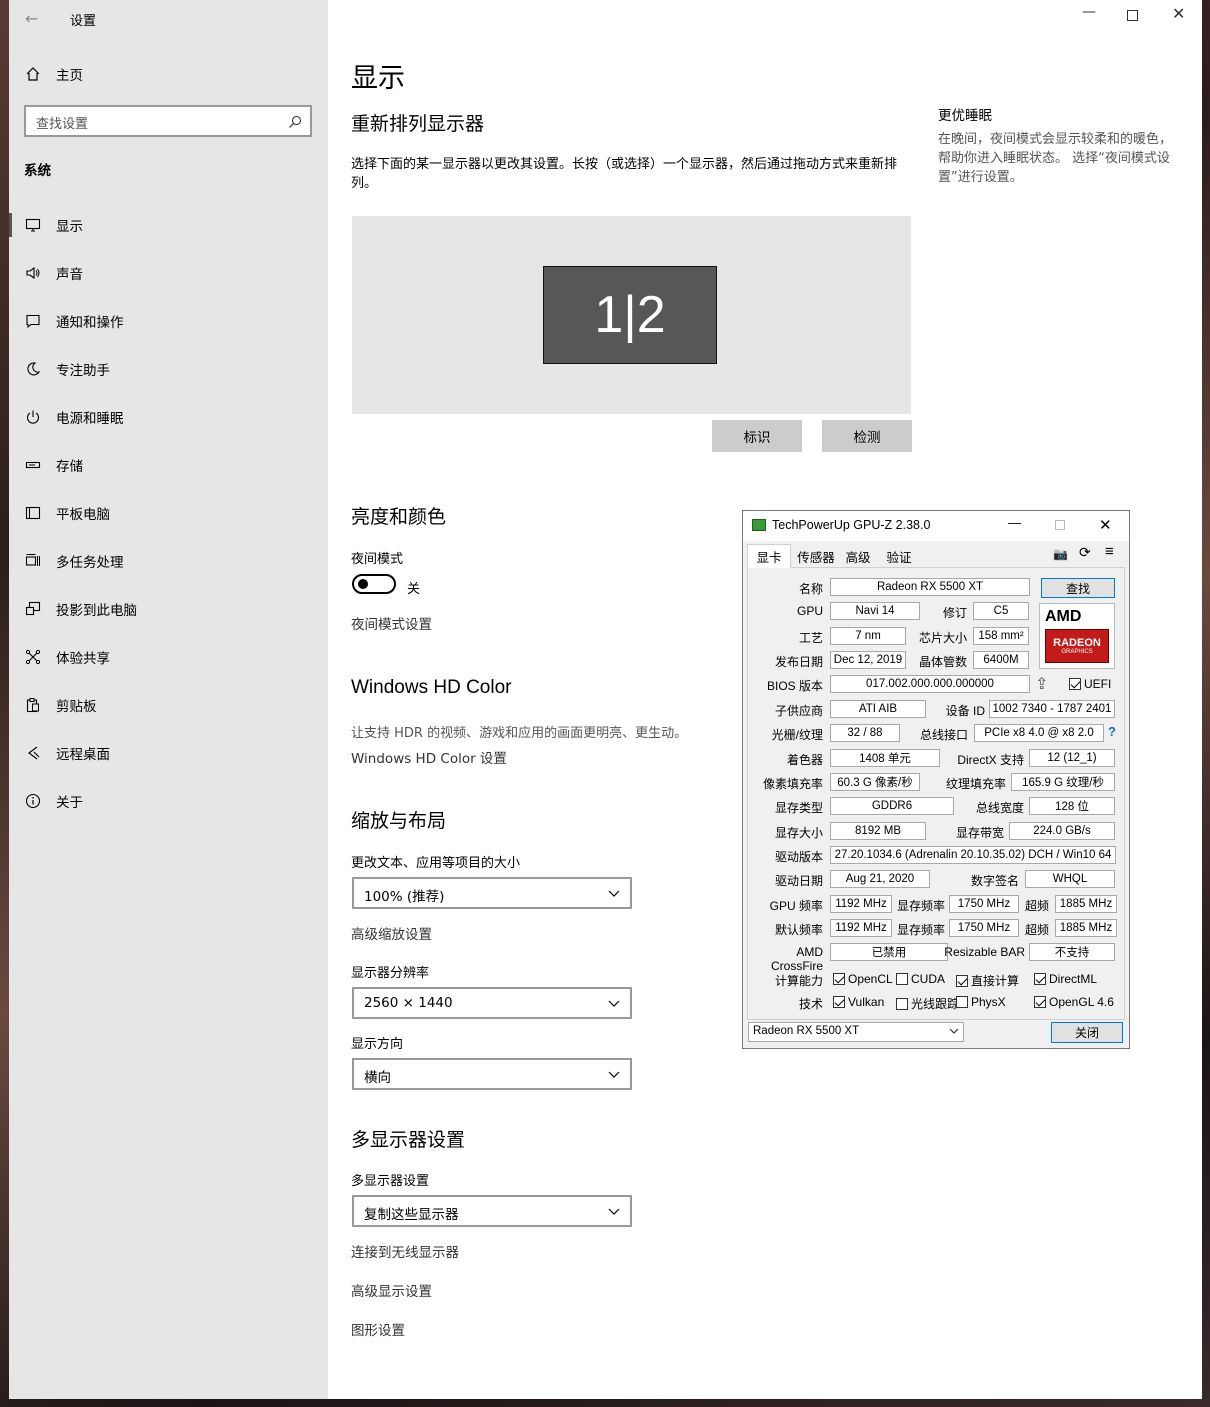 The width and height of the screenshot is (1210, 1407). I want to click on checkbox-tech-3: OpenGL 4.6, so click(1074, 1002).